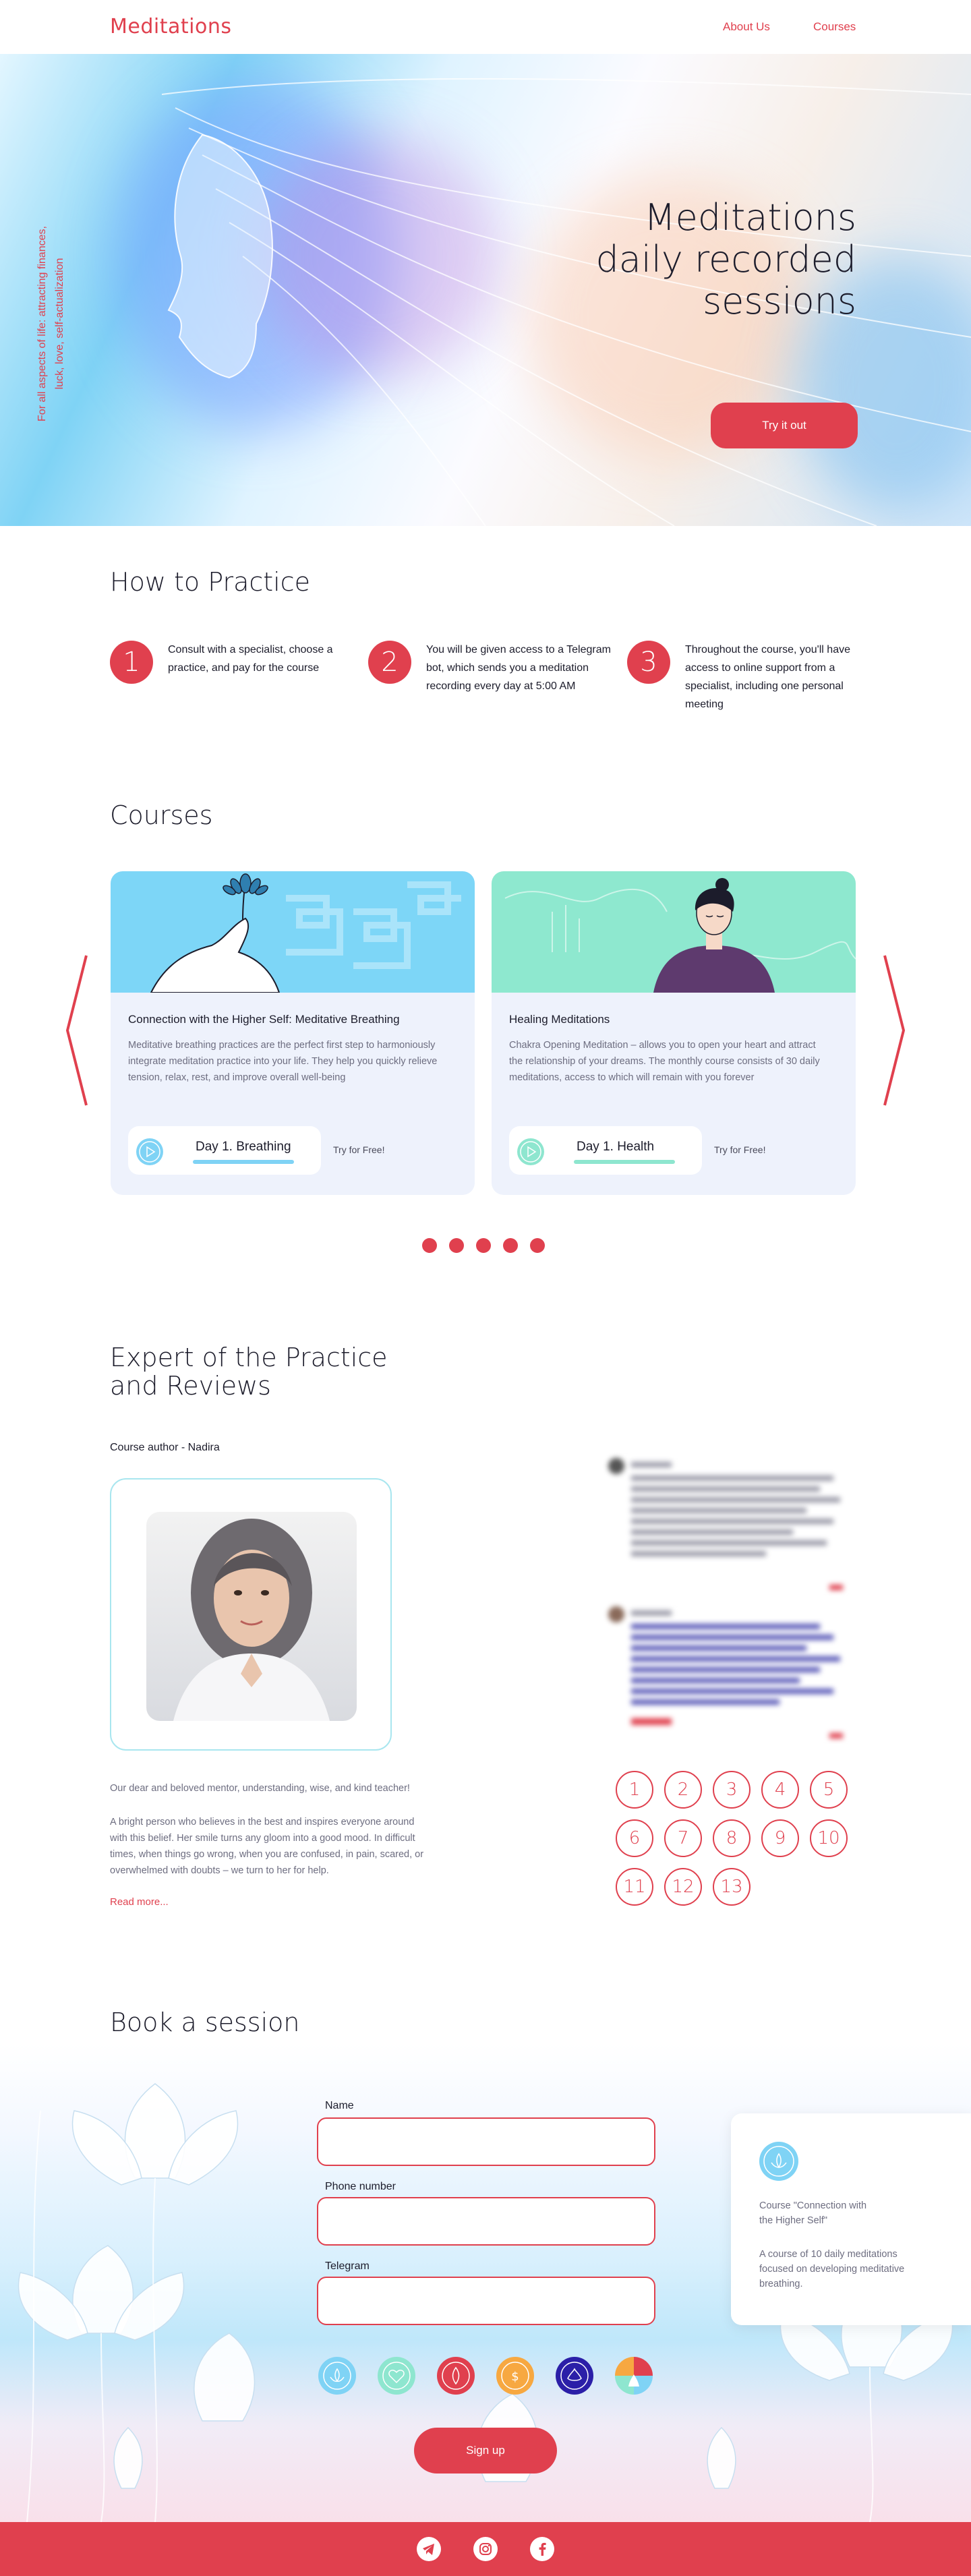 This screenshot has width=971, height=2576. What do you see at coordinates (683, 1790) in the screenshot?
I see `review-page-2: 2` at bounding box center [683, 1790].